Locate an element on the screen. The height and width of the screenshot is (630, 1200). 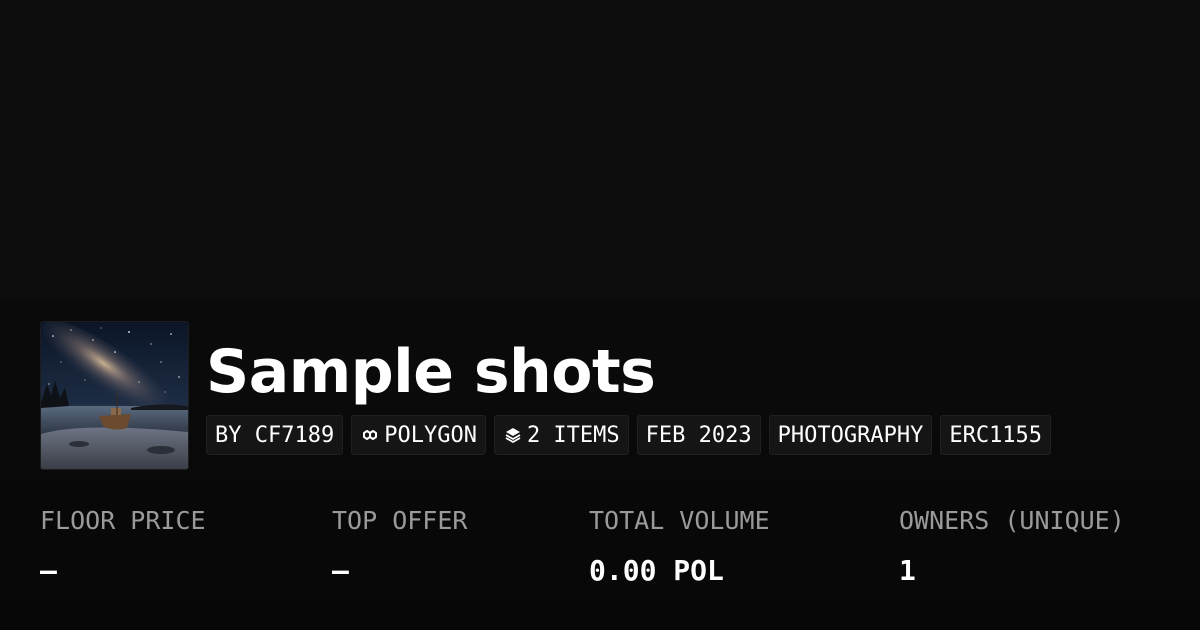
creator-label: BY CF7189 is located at coordinates (275, 435).